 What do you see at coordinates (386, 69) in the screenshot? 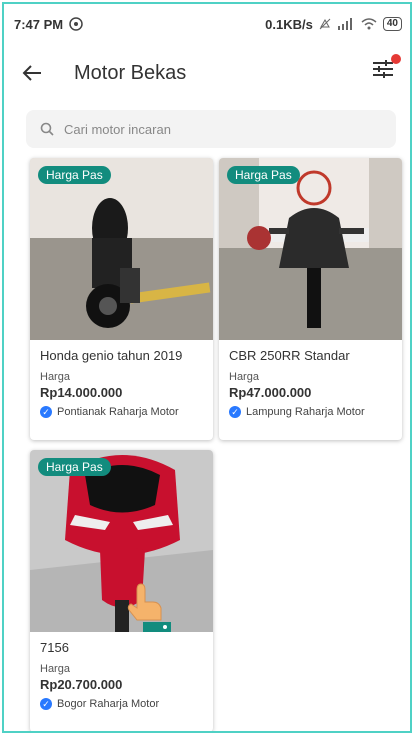
I see `filter-button` at bounding box center [386, 69].